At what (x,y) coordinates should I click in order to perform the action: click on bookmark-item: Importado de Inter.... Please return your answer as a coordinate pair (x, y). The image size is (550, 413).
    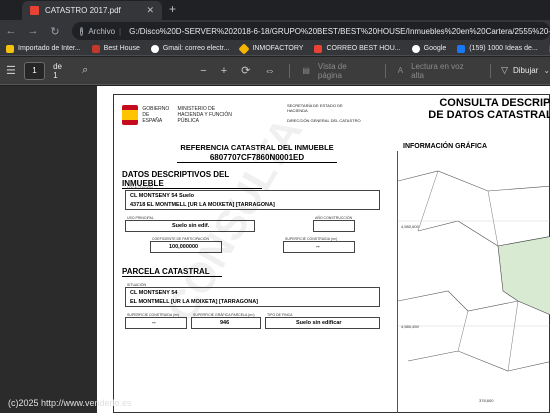
    Looking at the image, I should click on (43, 48).